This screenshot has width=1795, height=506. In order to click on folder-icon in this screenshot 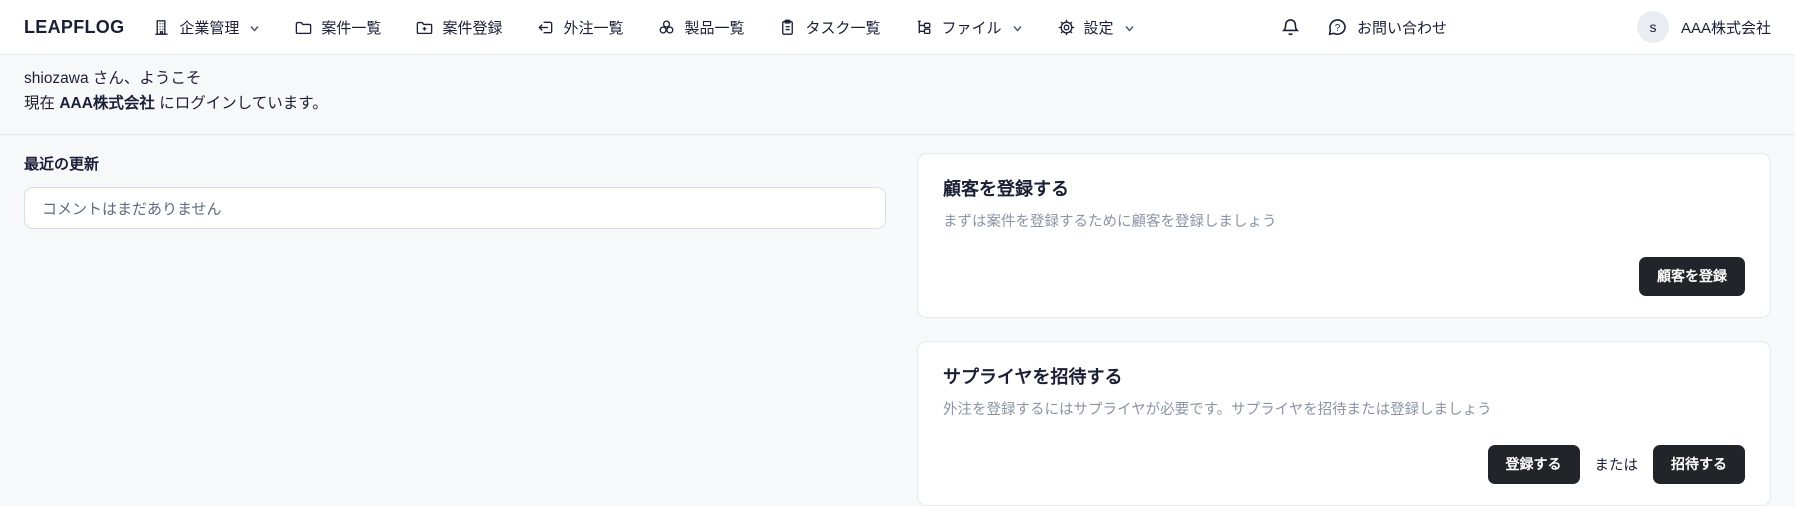, I will do `click(303, 27)`.